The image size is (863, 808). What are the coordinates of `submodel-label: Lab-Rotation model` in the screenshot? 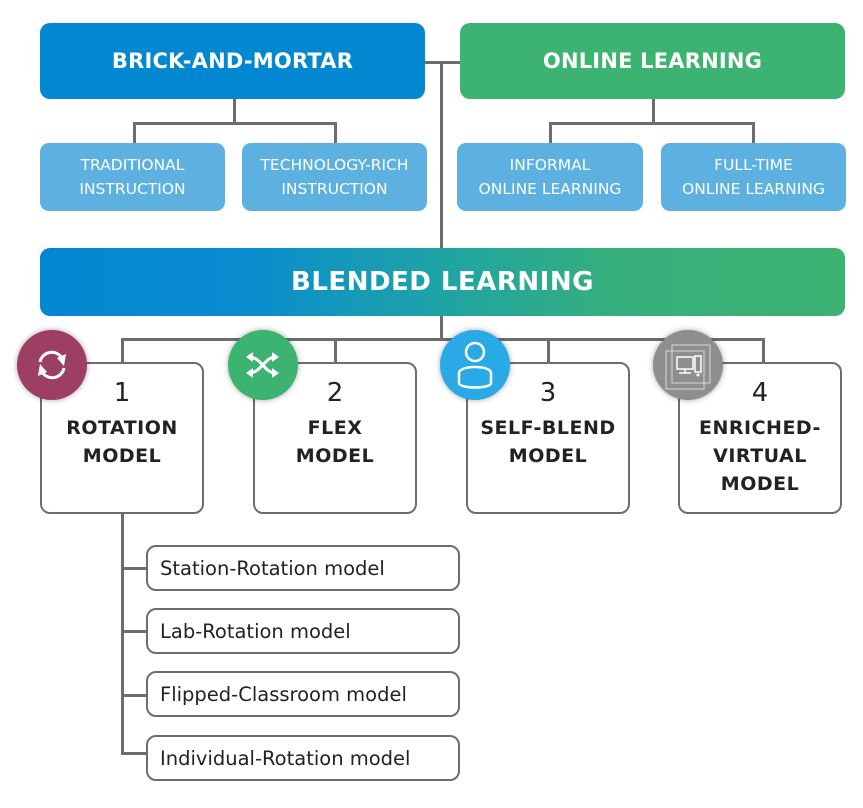 It's located at (255, 631).